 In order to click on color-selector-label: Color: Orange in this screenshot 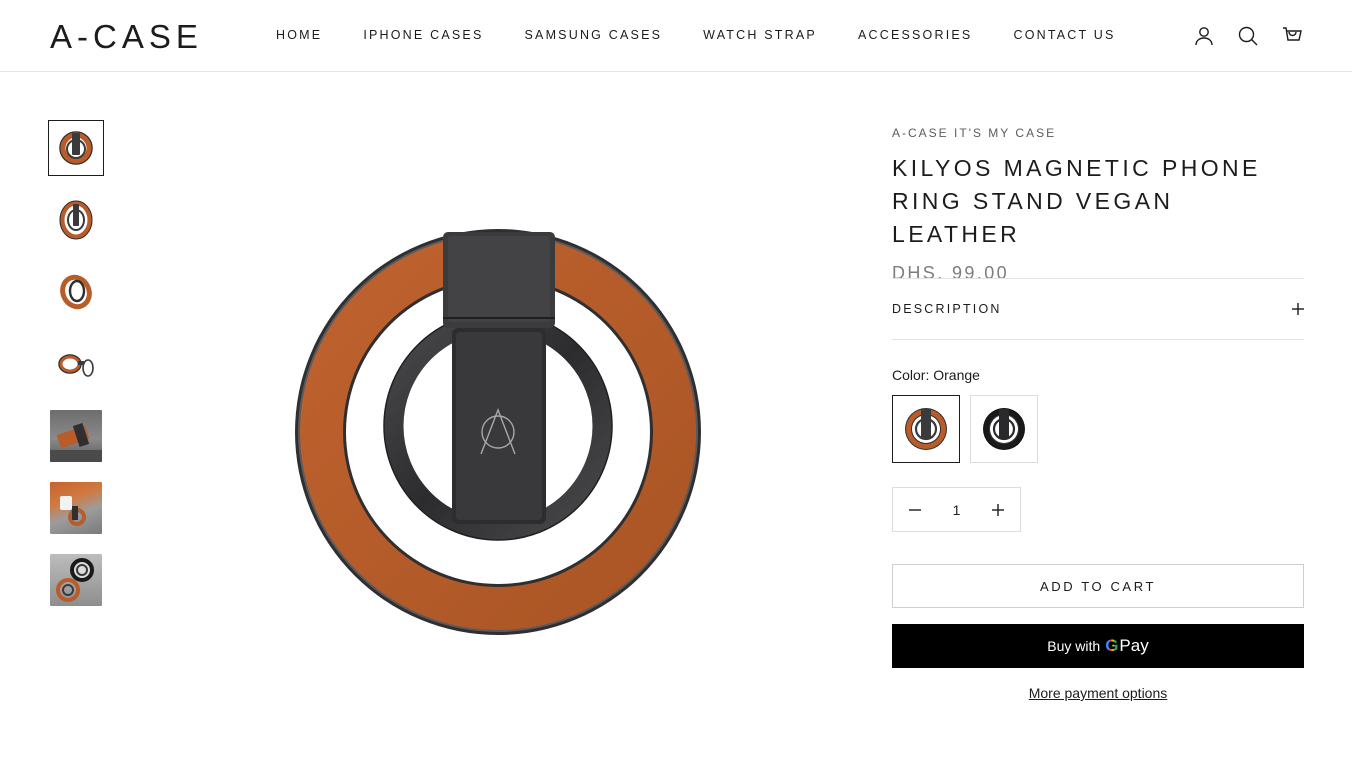, I will do `click(936, 375)`.